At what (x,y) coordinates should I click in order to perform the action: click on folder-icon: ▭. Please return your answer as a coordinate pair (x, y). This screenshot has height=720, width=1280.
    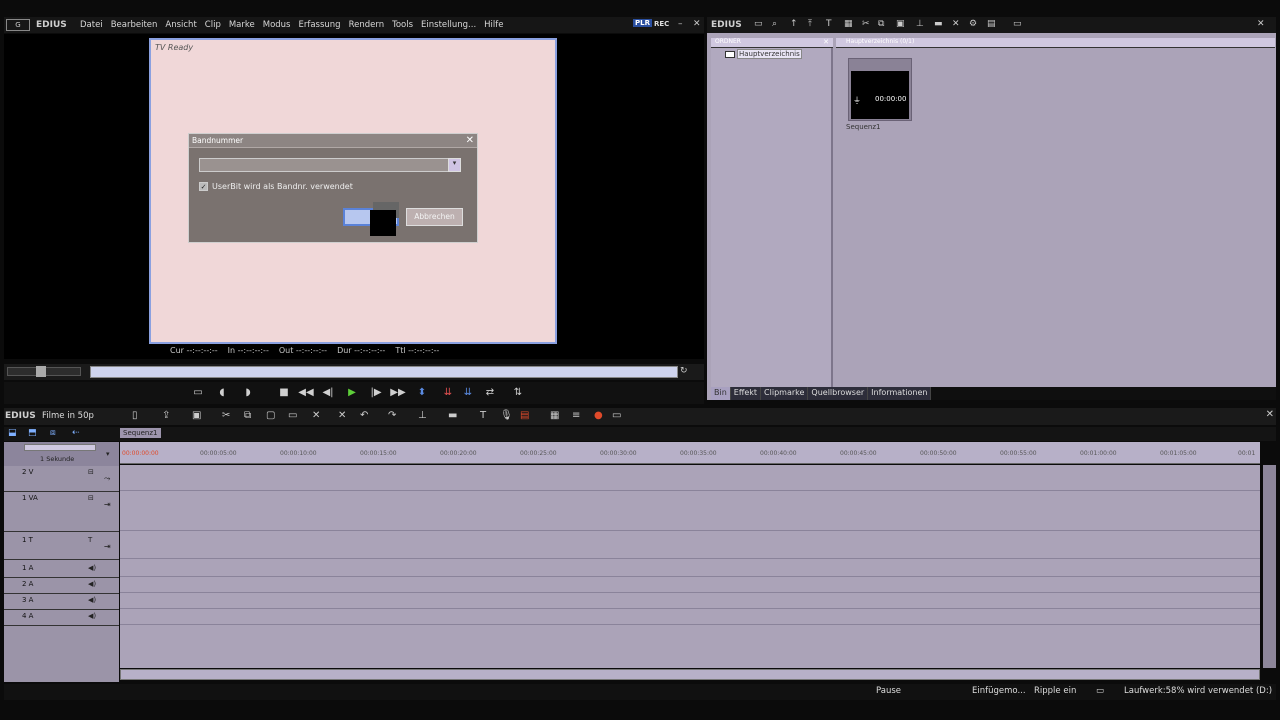
    Looking at the image, I should click on (758, 24).